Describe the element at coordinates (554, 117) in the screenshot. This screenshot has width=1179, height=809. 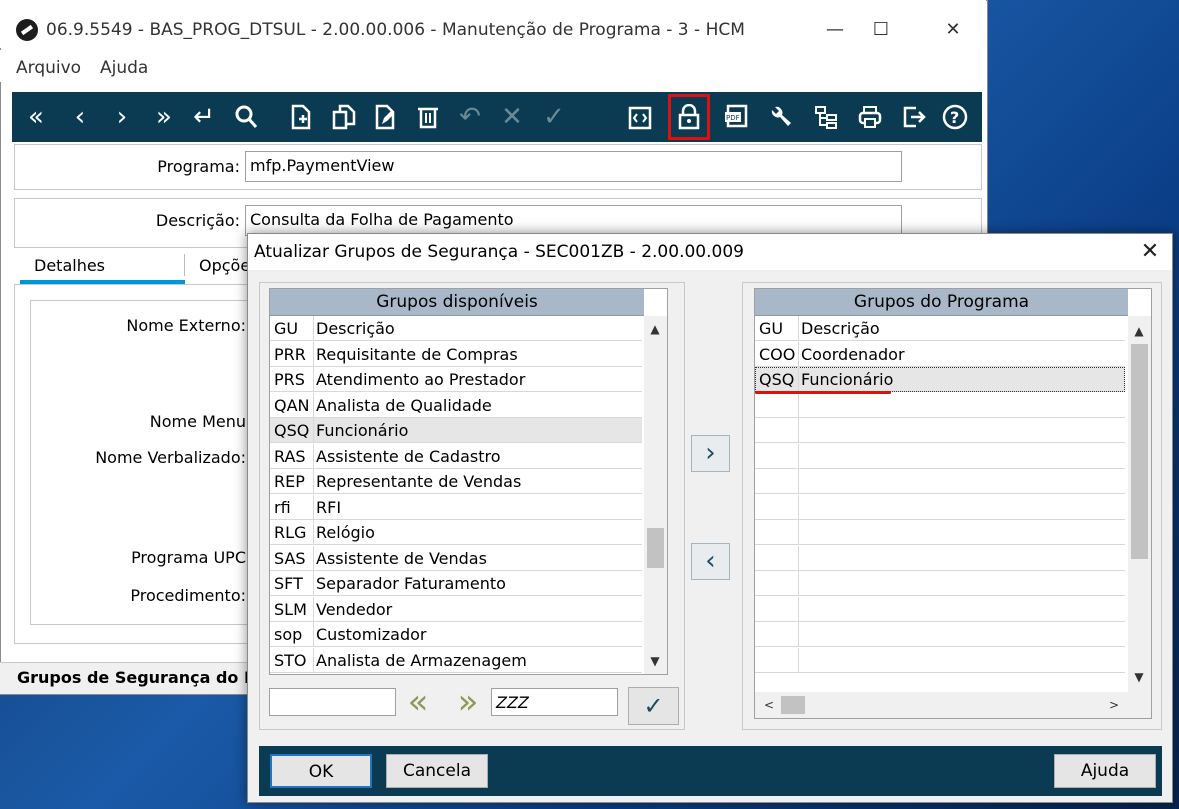
I see `confirm-icon: ✓` at that location.